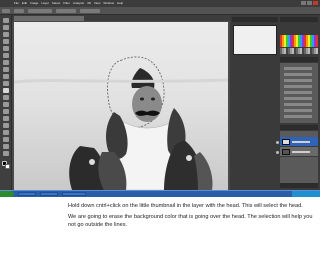  I want to click on blur-icon, so click(6, 104).